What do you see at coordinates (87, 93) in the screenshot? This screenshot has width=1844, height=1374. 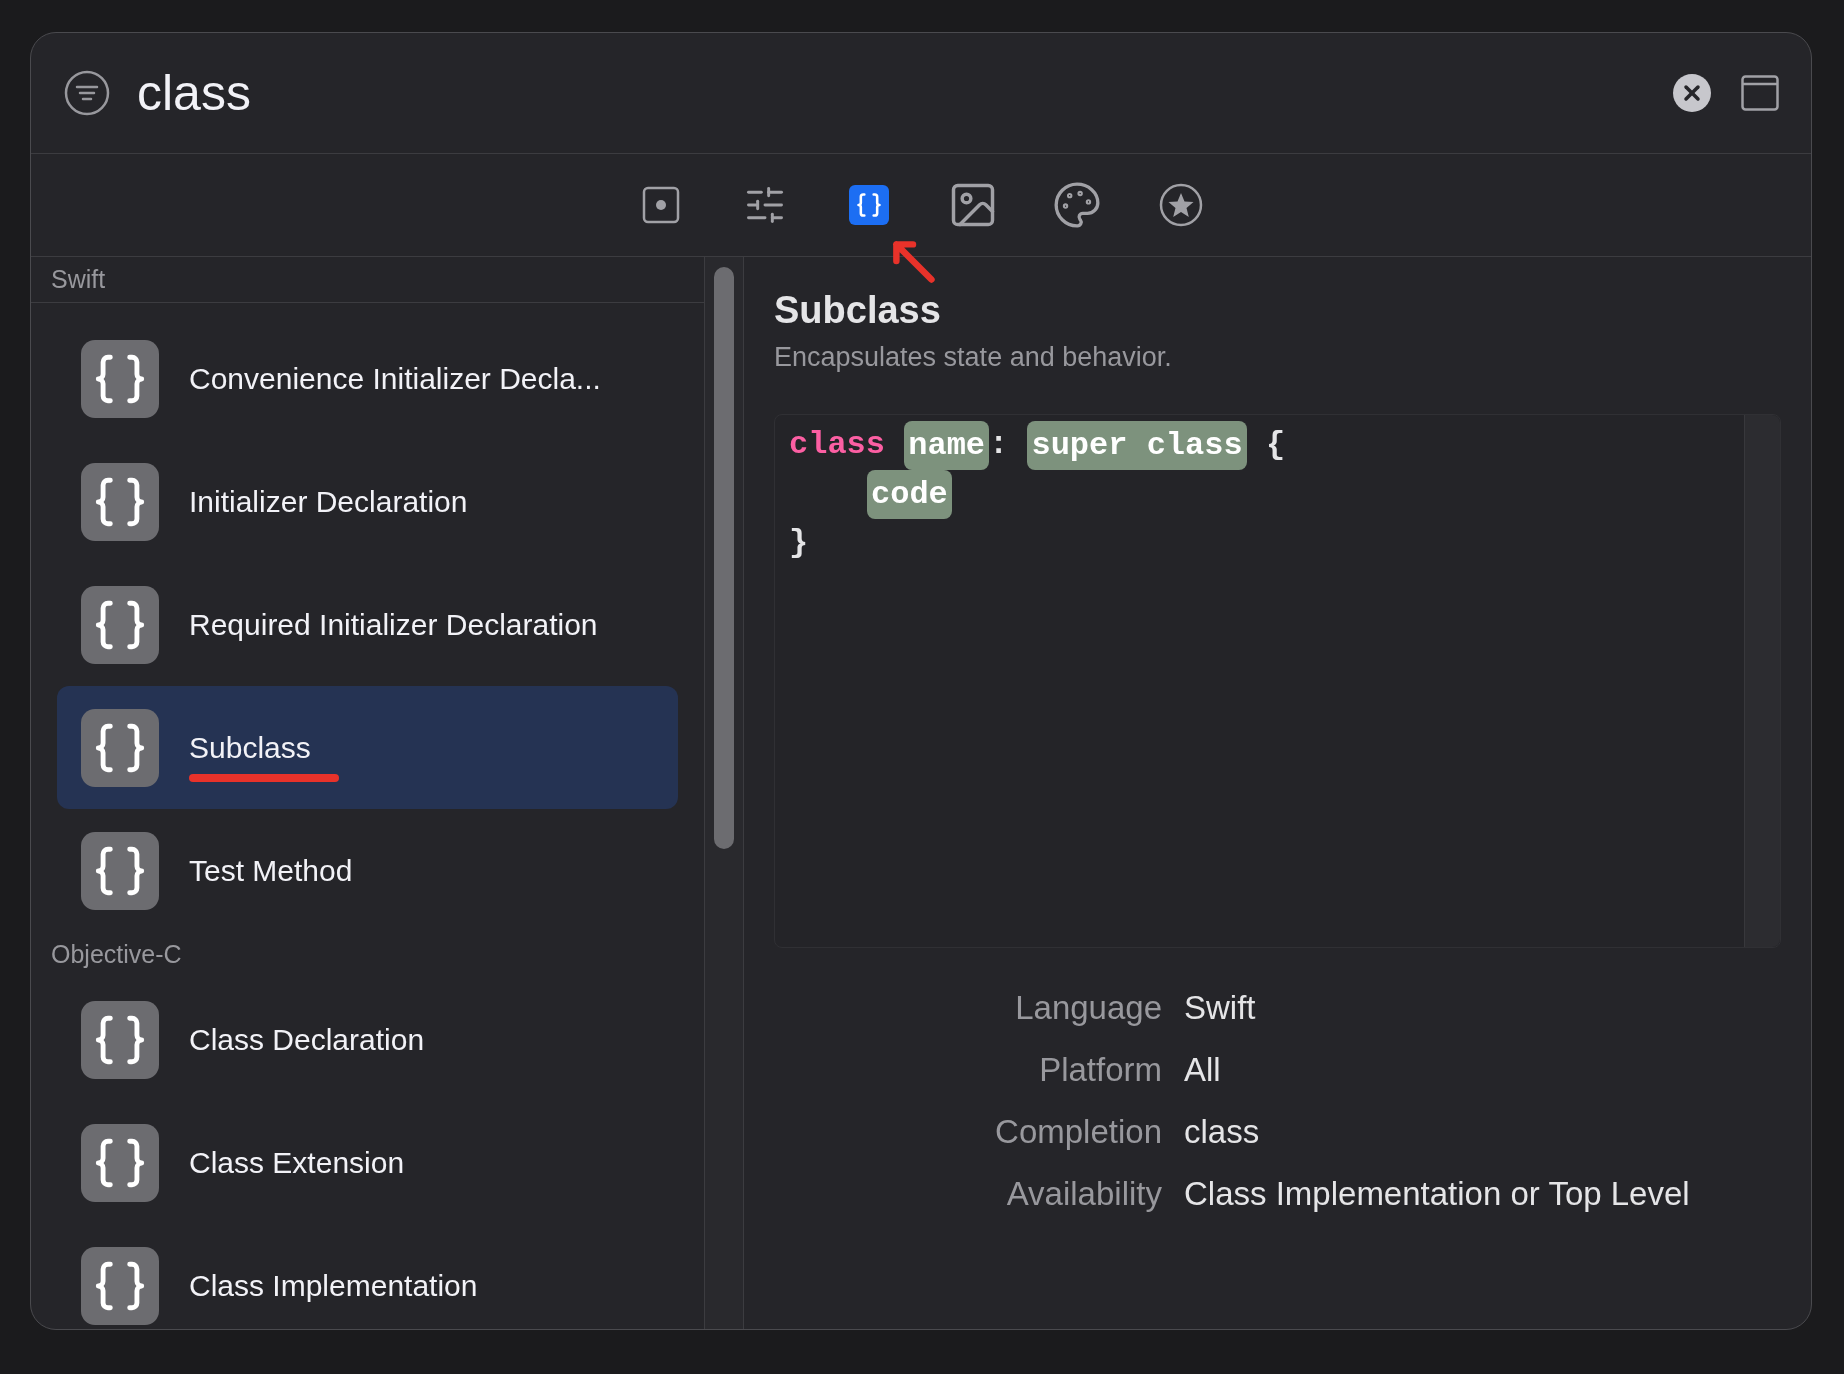 I see `filter-icon` at bounding box center [87, 93].